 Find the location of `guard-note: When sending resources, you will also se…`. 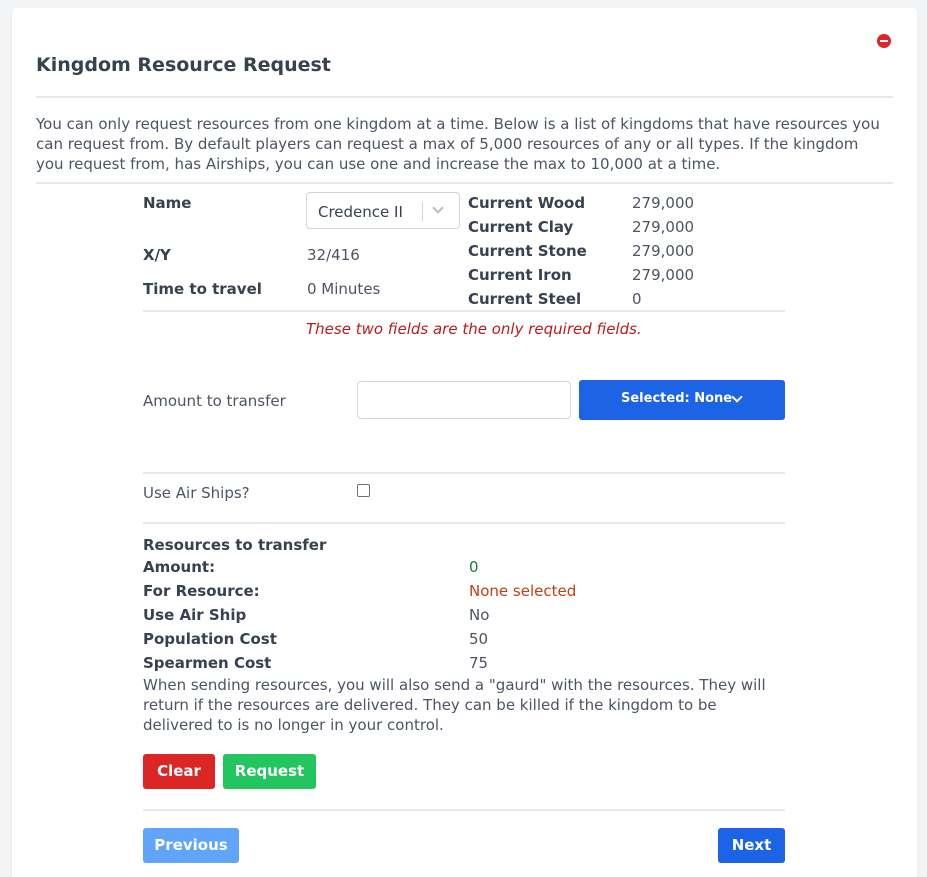

guard-note: When sending resources, you will also se… is located at coordinates (454, 705).